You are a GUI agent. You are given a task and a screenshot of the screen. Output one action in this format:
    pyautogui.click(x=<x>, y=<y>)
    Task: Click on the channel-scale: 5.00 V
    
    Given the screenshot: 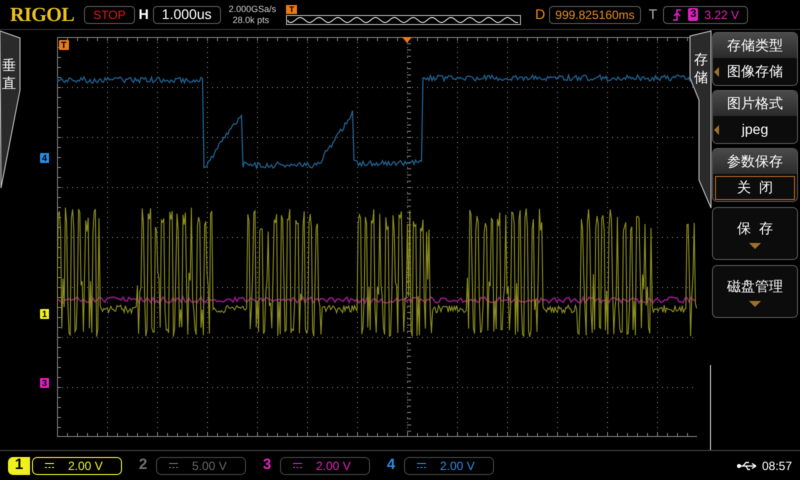 What is the action you would take?
    pyautogui.click(x=209, y=466)
    